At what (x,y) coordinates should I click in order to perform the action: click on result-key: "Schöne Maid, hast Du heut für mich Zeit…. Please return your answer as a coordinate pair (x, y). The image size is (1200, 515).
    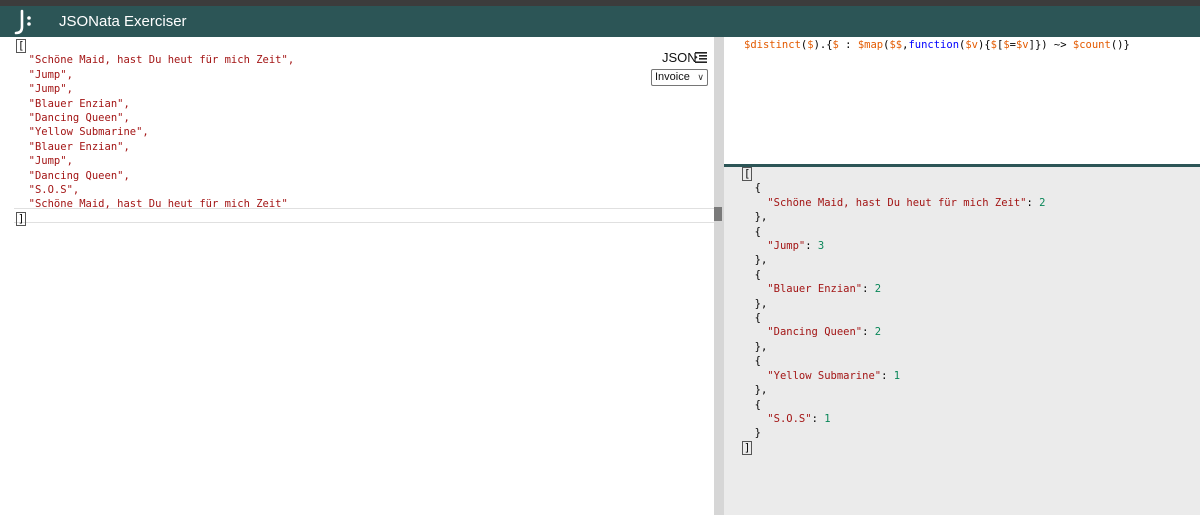
    Looking at the image, I should click on (897, 202).